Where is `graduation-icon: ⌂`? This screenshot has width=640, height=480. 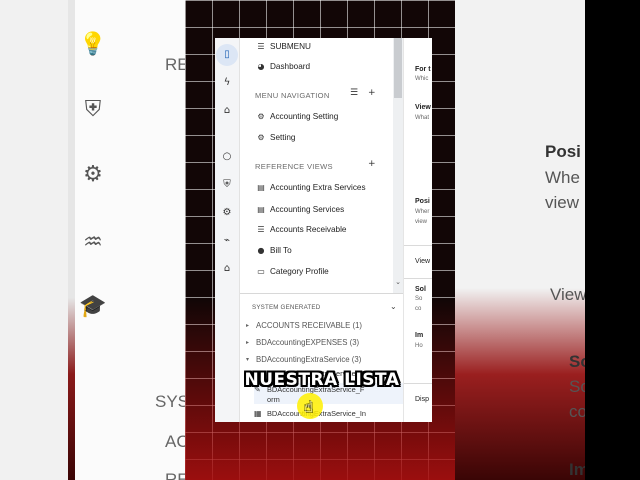
graduation-icon: ⌂ is located at coordinates (227, 269).